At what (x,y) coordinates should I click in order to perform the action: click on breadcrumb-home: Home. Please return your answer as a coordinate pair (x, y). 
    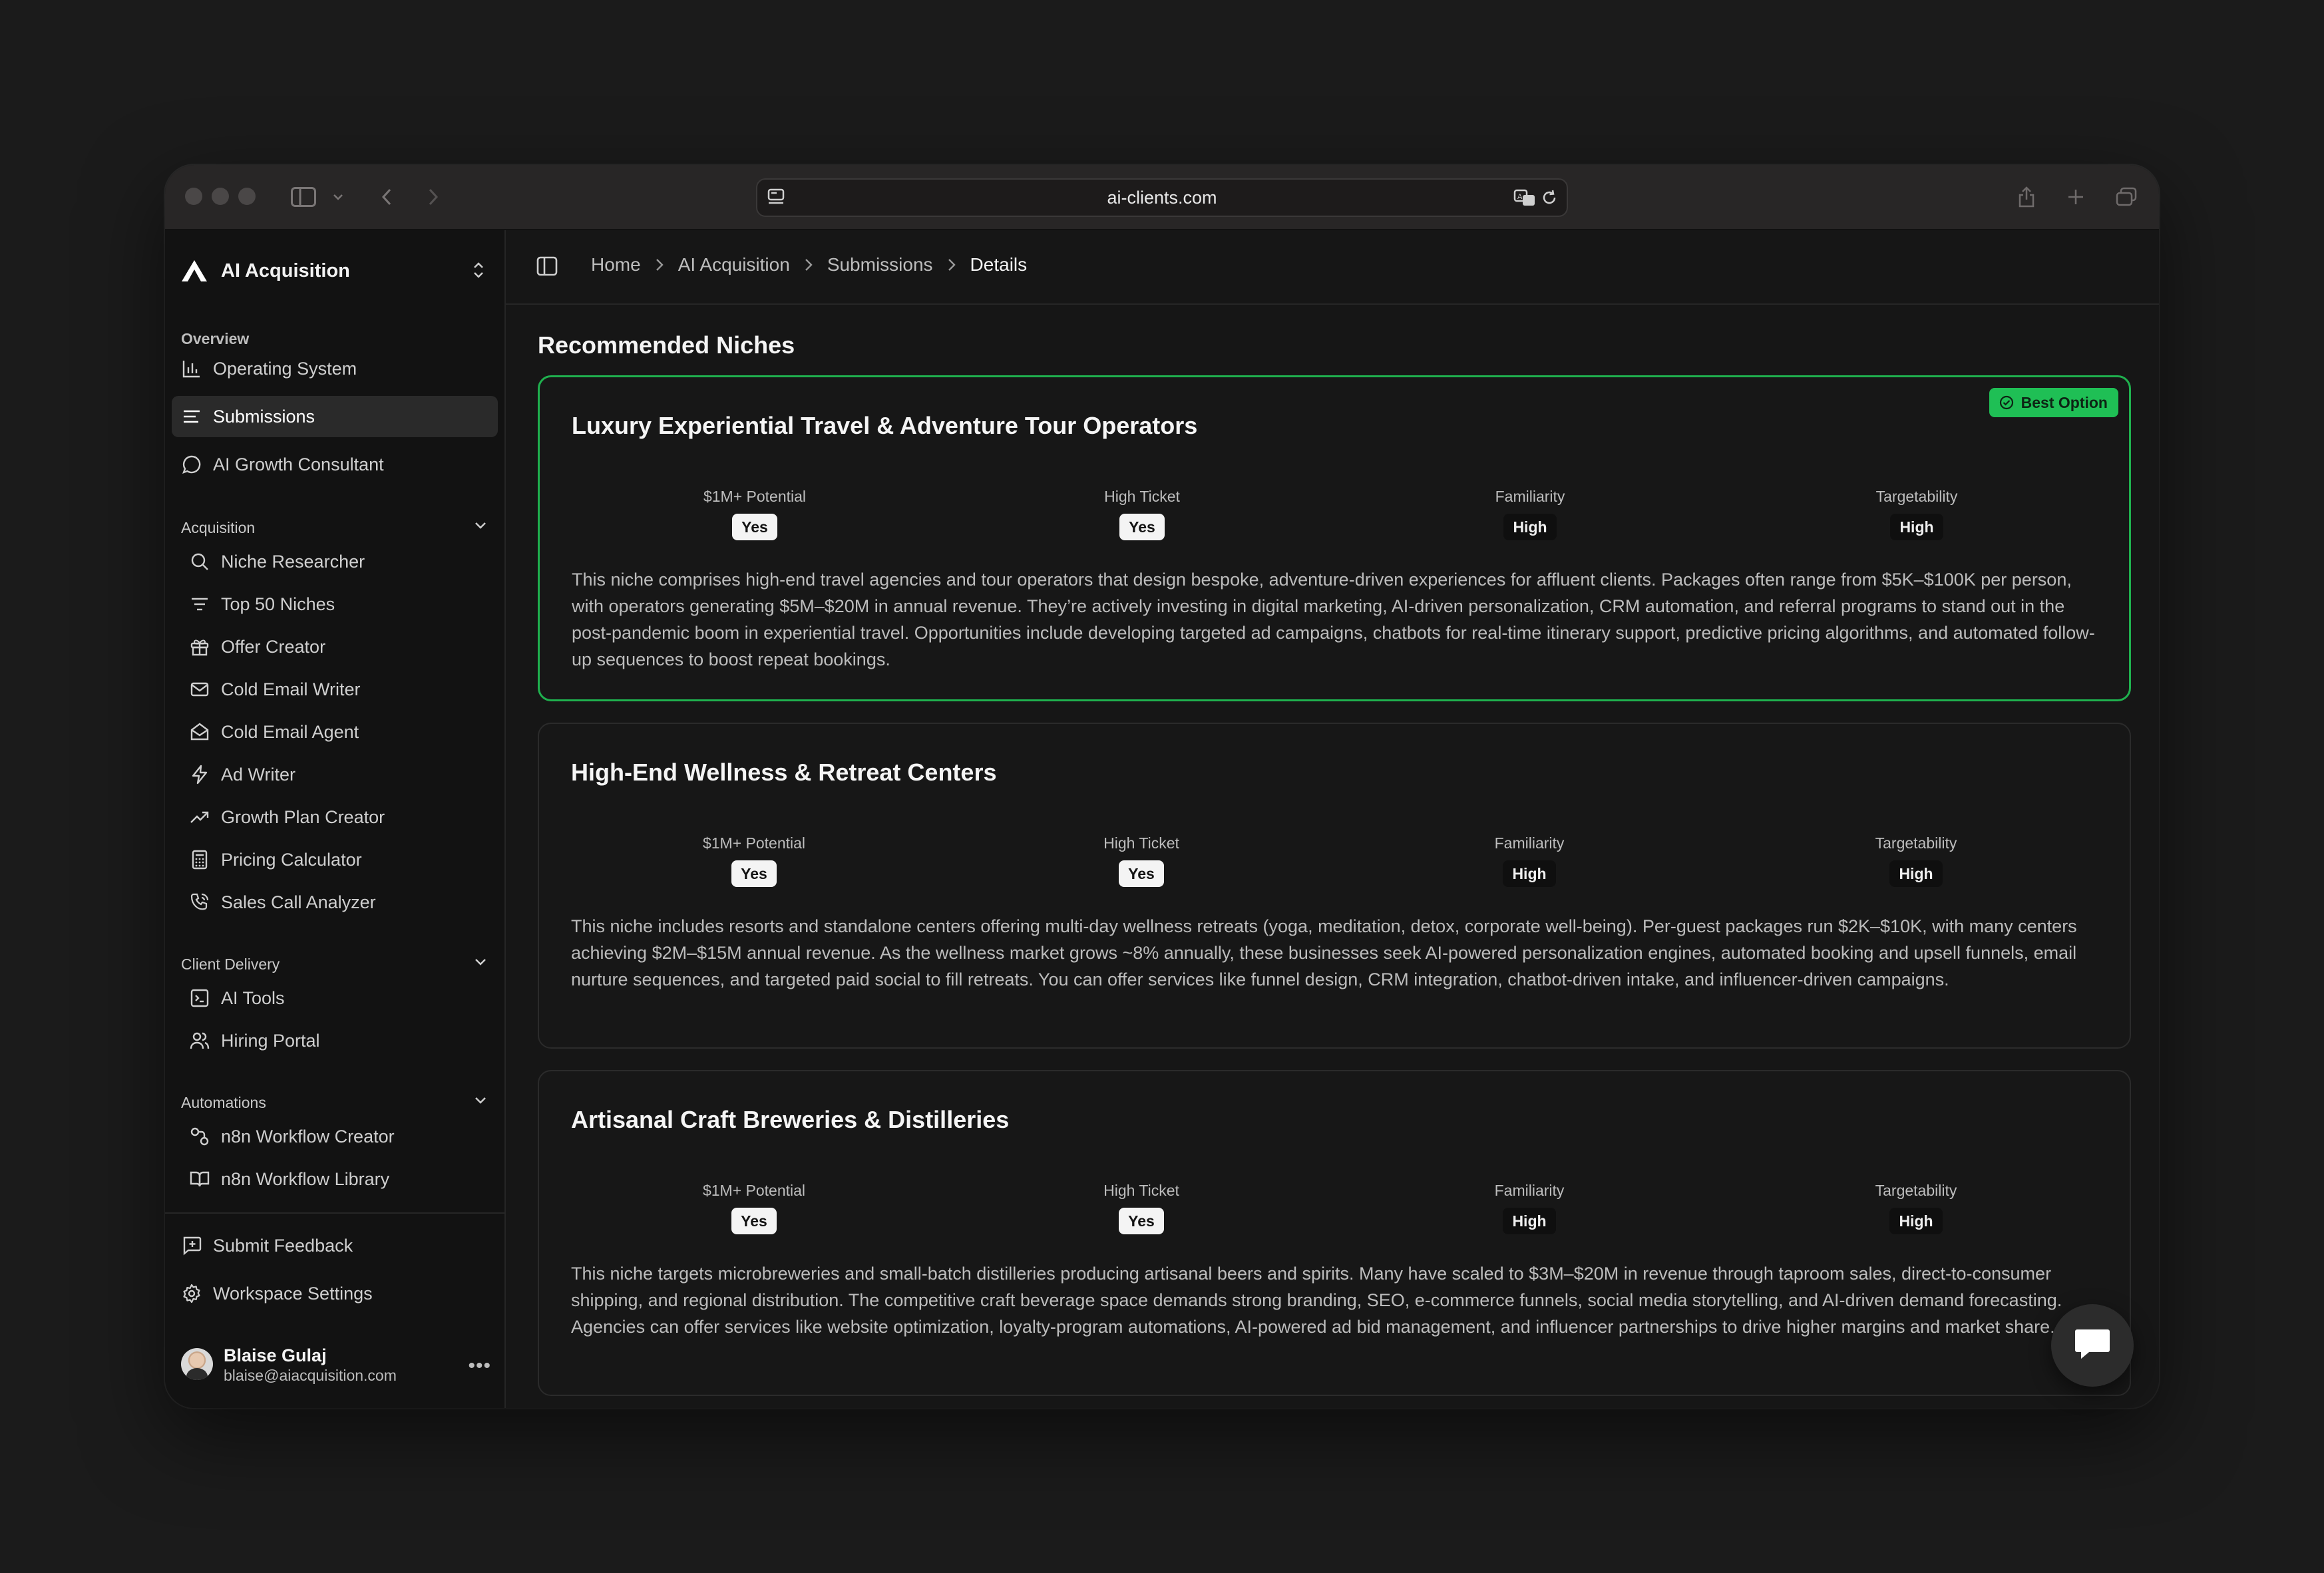
    Looking at the image, I should click on (616, 264).